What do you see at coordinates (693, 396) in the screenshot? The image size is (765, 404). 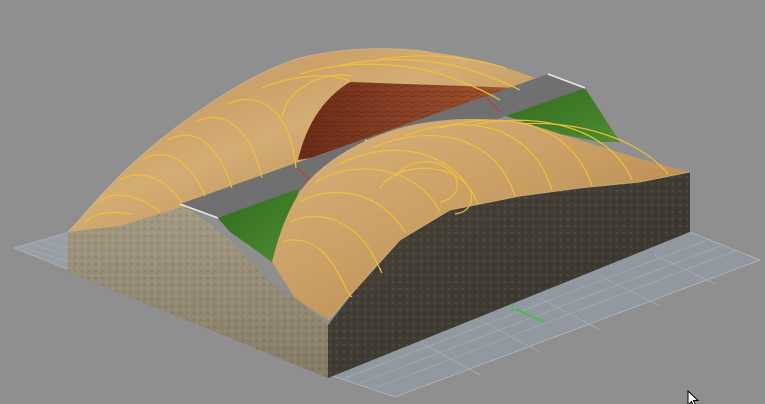 I see `arrow-cursor-icon` at bounding box center [693, 396].